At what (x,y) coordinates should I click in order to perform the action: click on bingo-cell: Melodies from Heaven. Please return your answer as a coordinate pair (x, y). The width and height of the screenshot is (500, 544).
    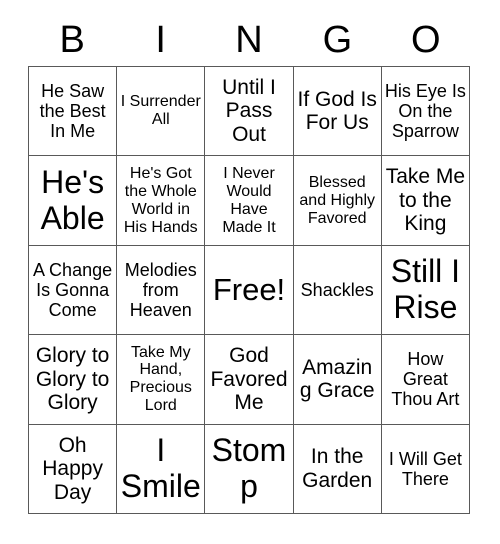
    Looking at the image, I should click on (161, 290).